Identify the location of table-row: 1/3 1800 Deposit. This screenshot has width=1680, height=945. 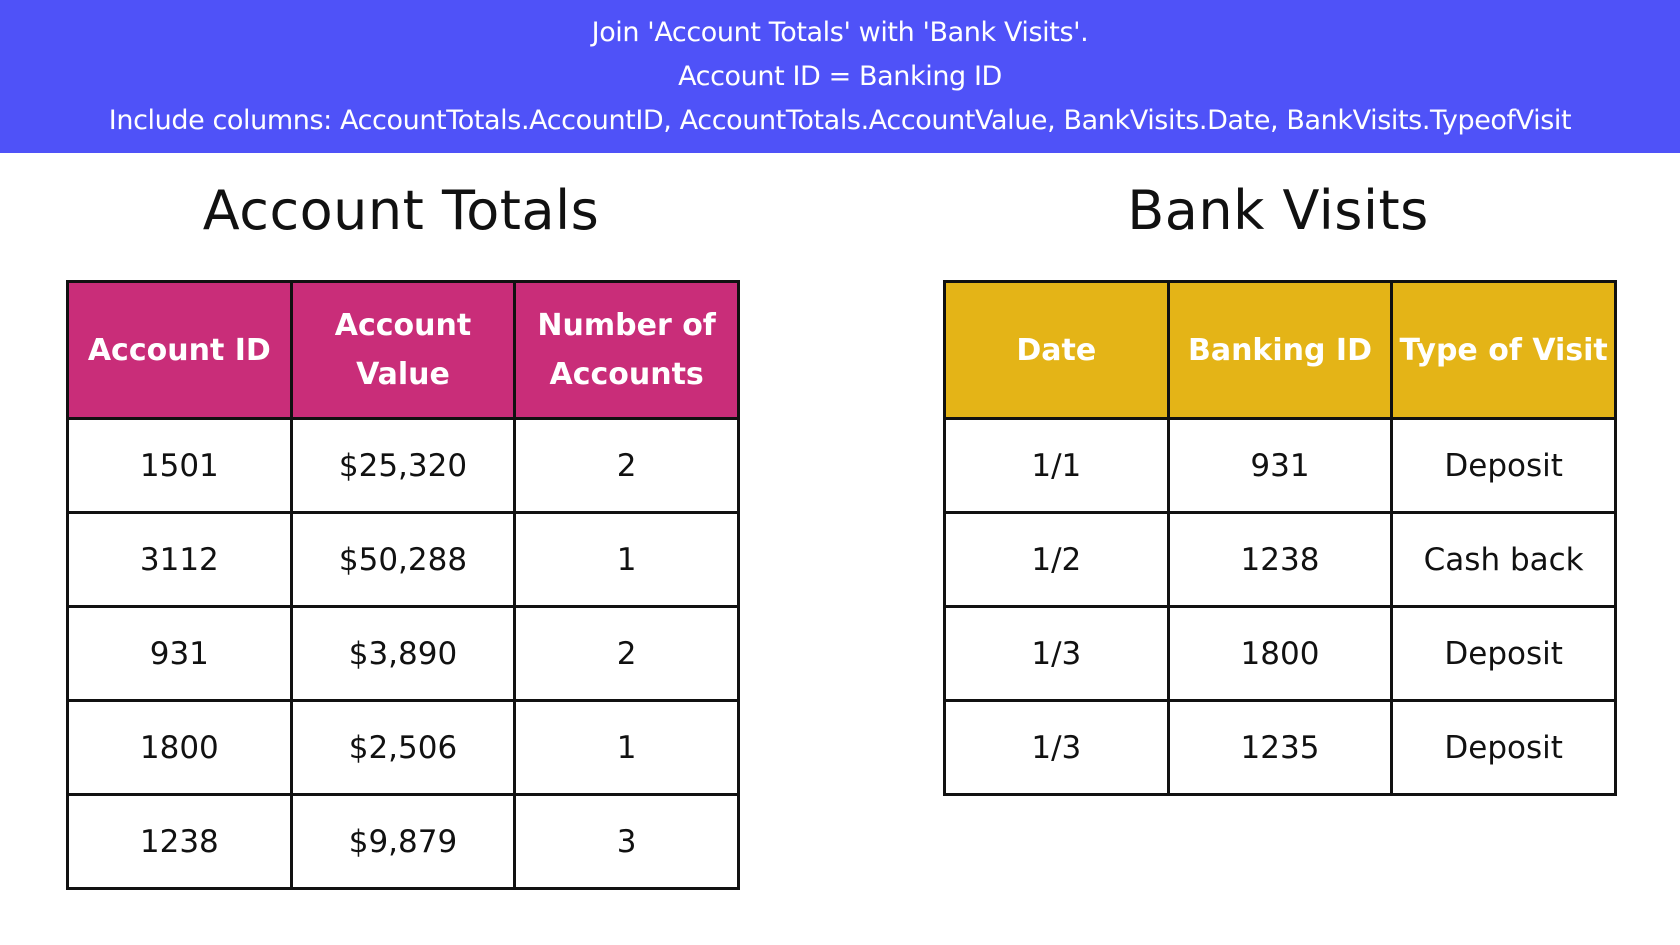
(1280, 653).